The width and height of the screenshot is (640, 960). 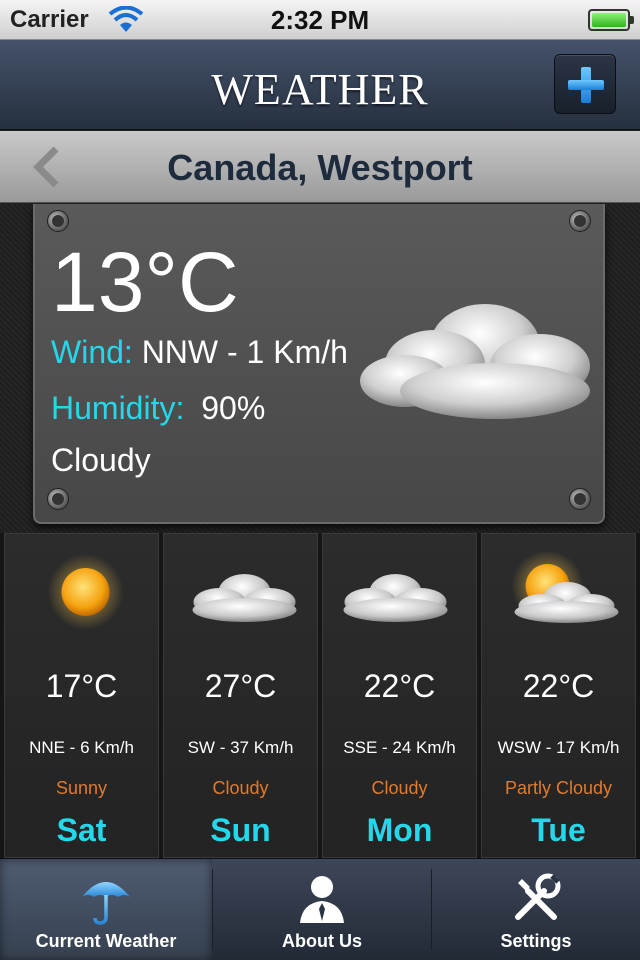 What do you see at coordinates (536, 941) in the screenshot?
I see `tab-label: Settings` at bounding box center [536, 941].